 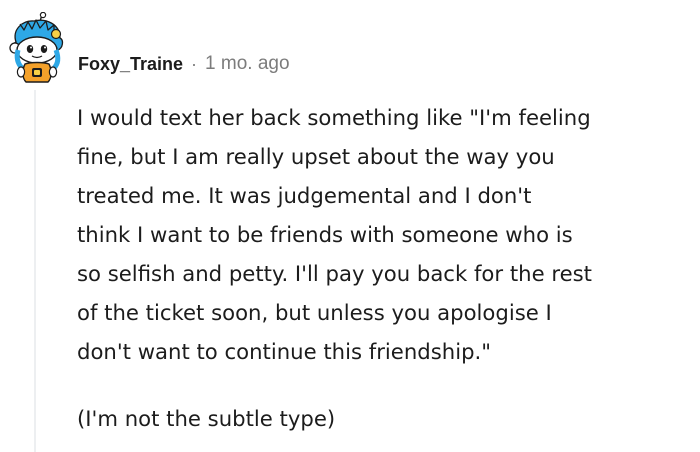 I want to click on thread-line, so click(x=35, y=271).